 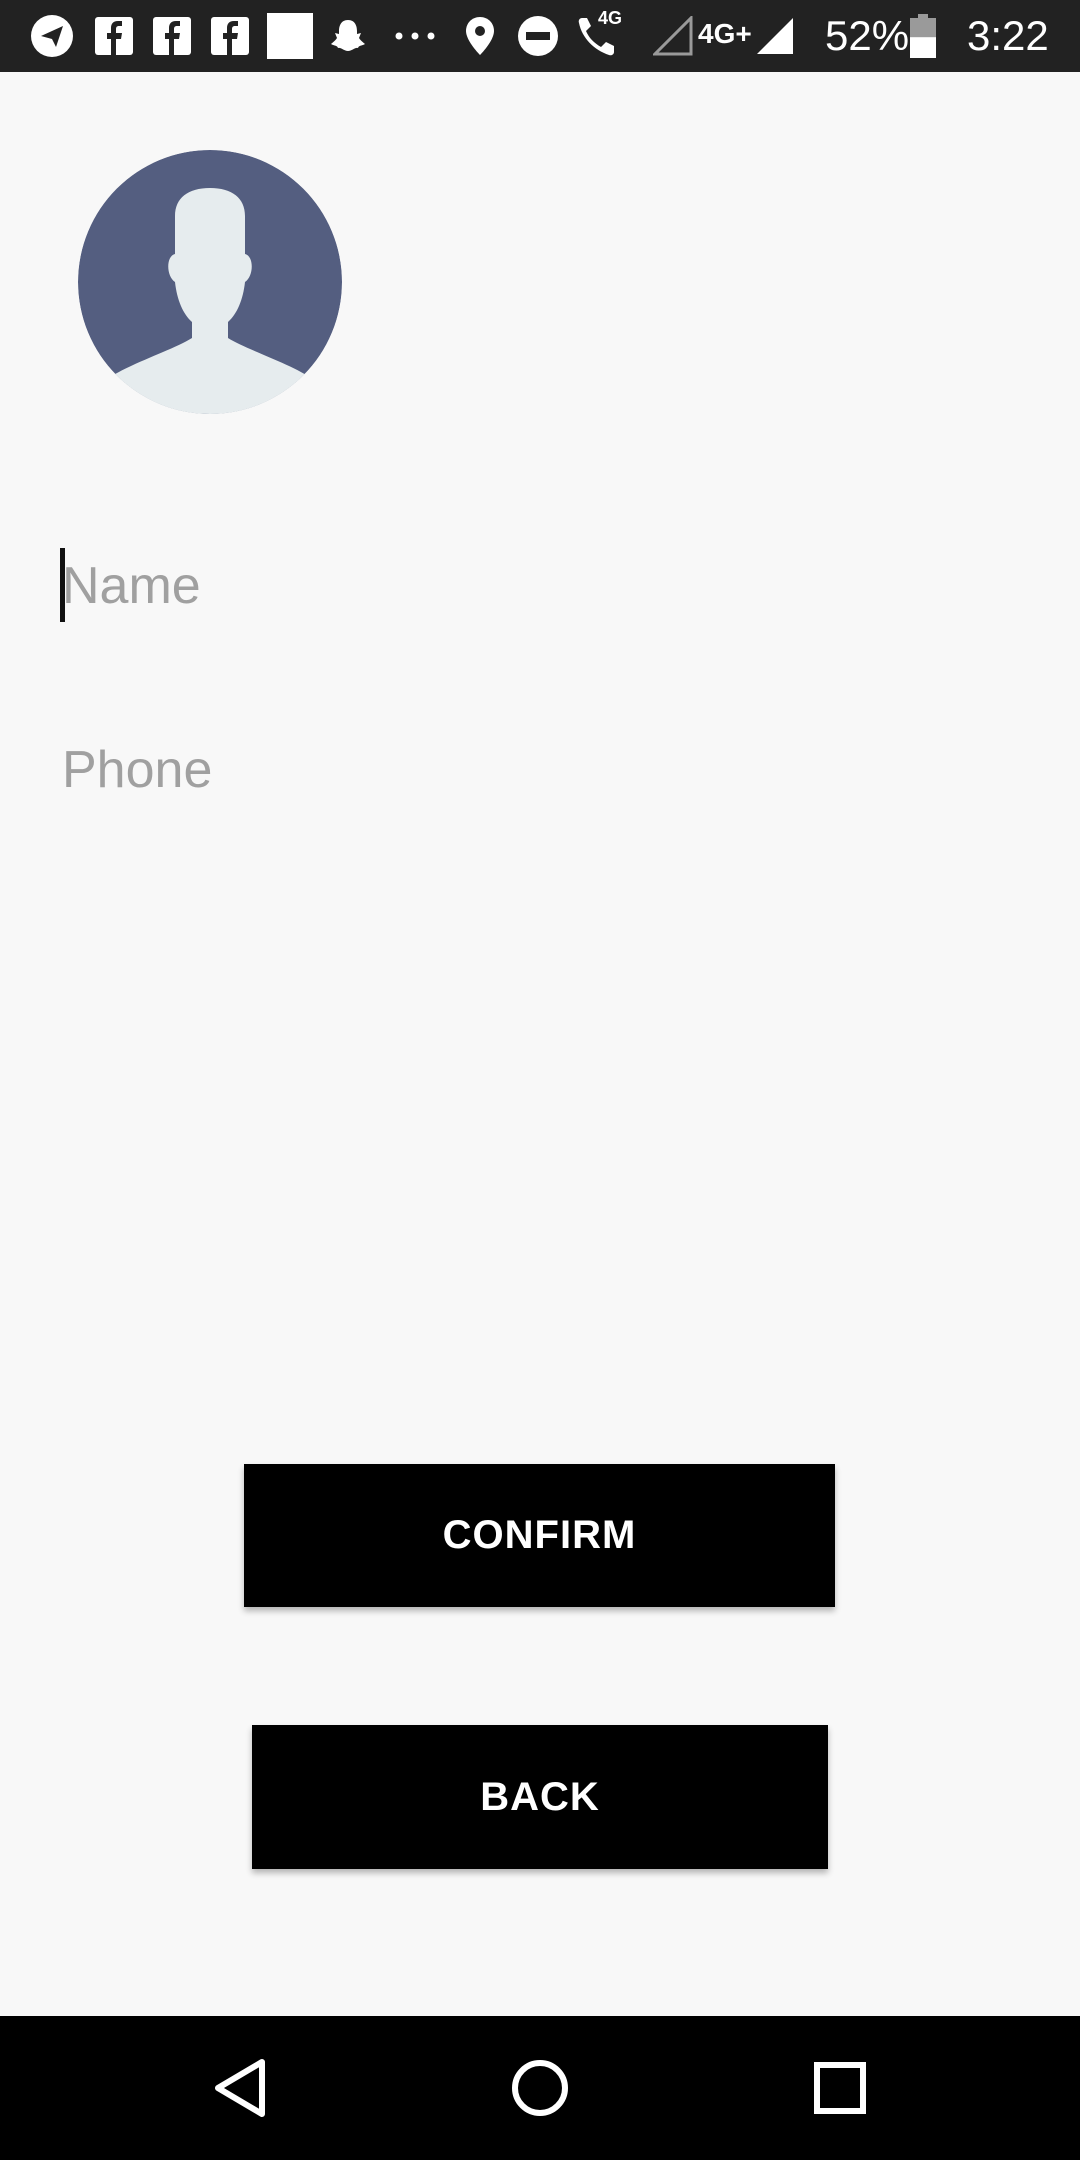 What do you see at coordinates (840, 2088) in the screenshot?
I see `recents-square-icon` at bounding box center [840, 2088].